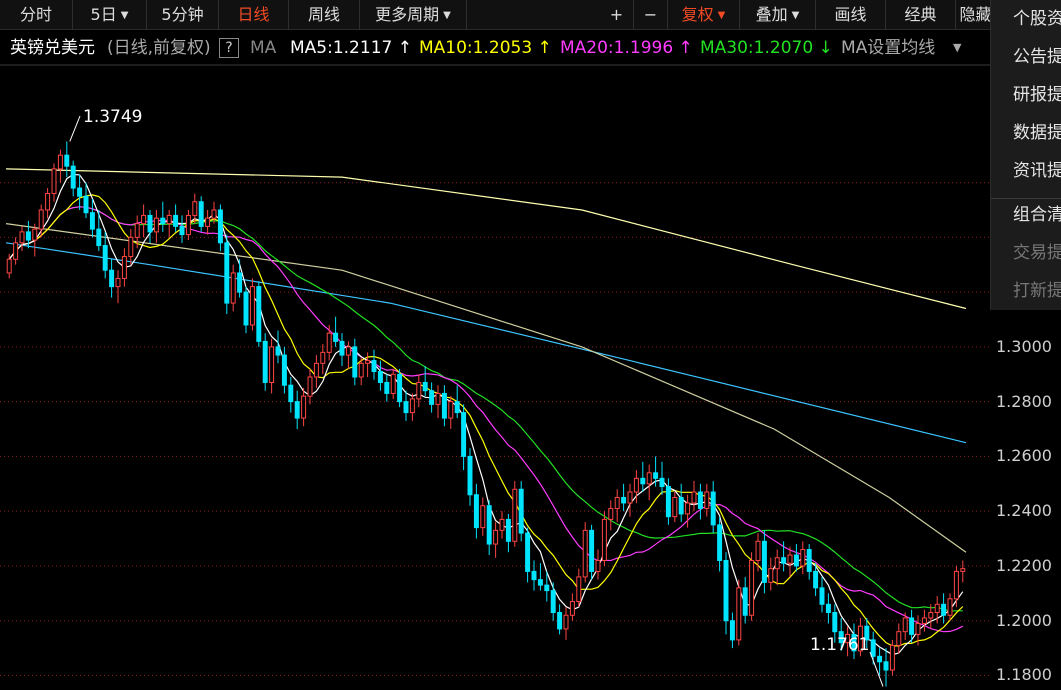 This screenshot has width=1061, height=690. Describe the element at coordinates (1037, 133) in the screenshot. I see `menu-item: 数据提` at that location.